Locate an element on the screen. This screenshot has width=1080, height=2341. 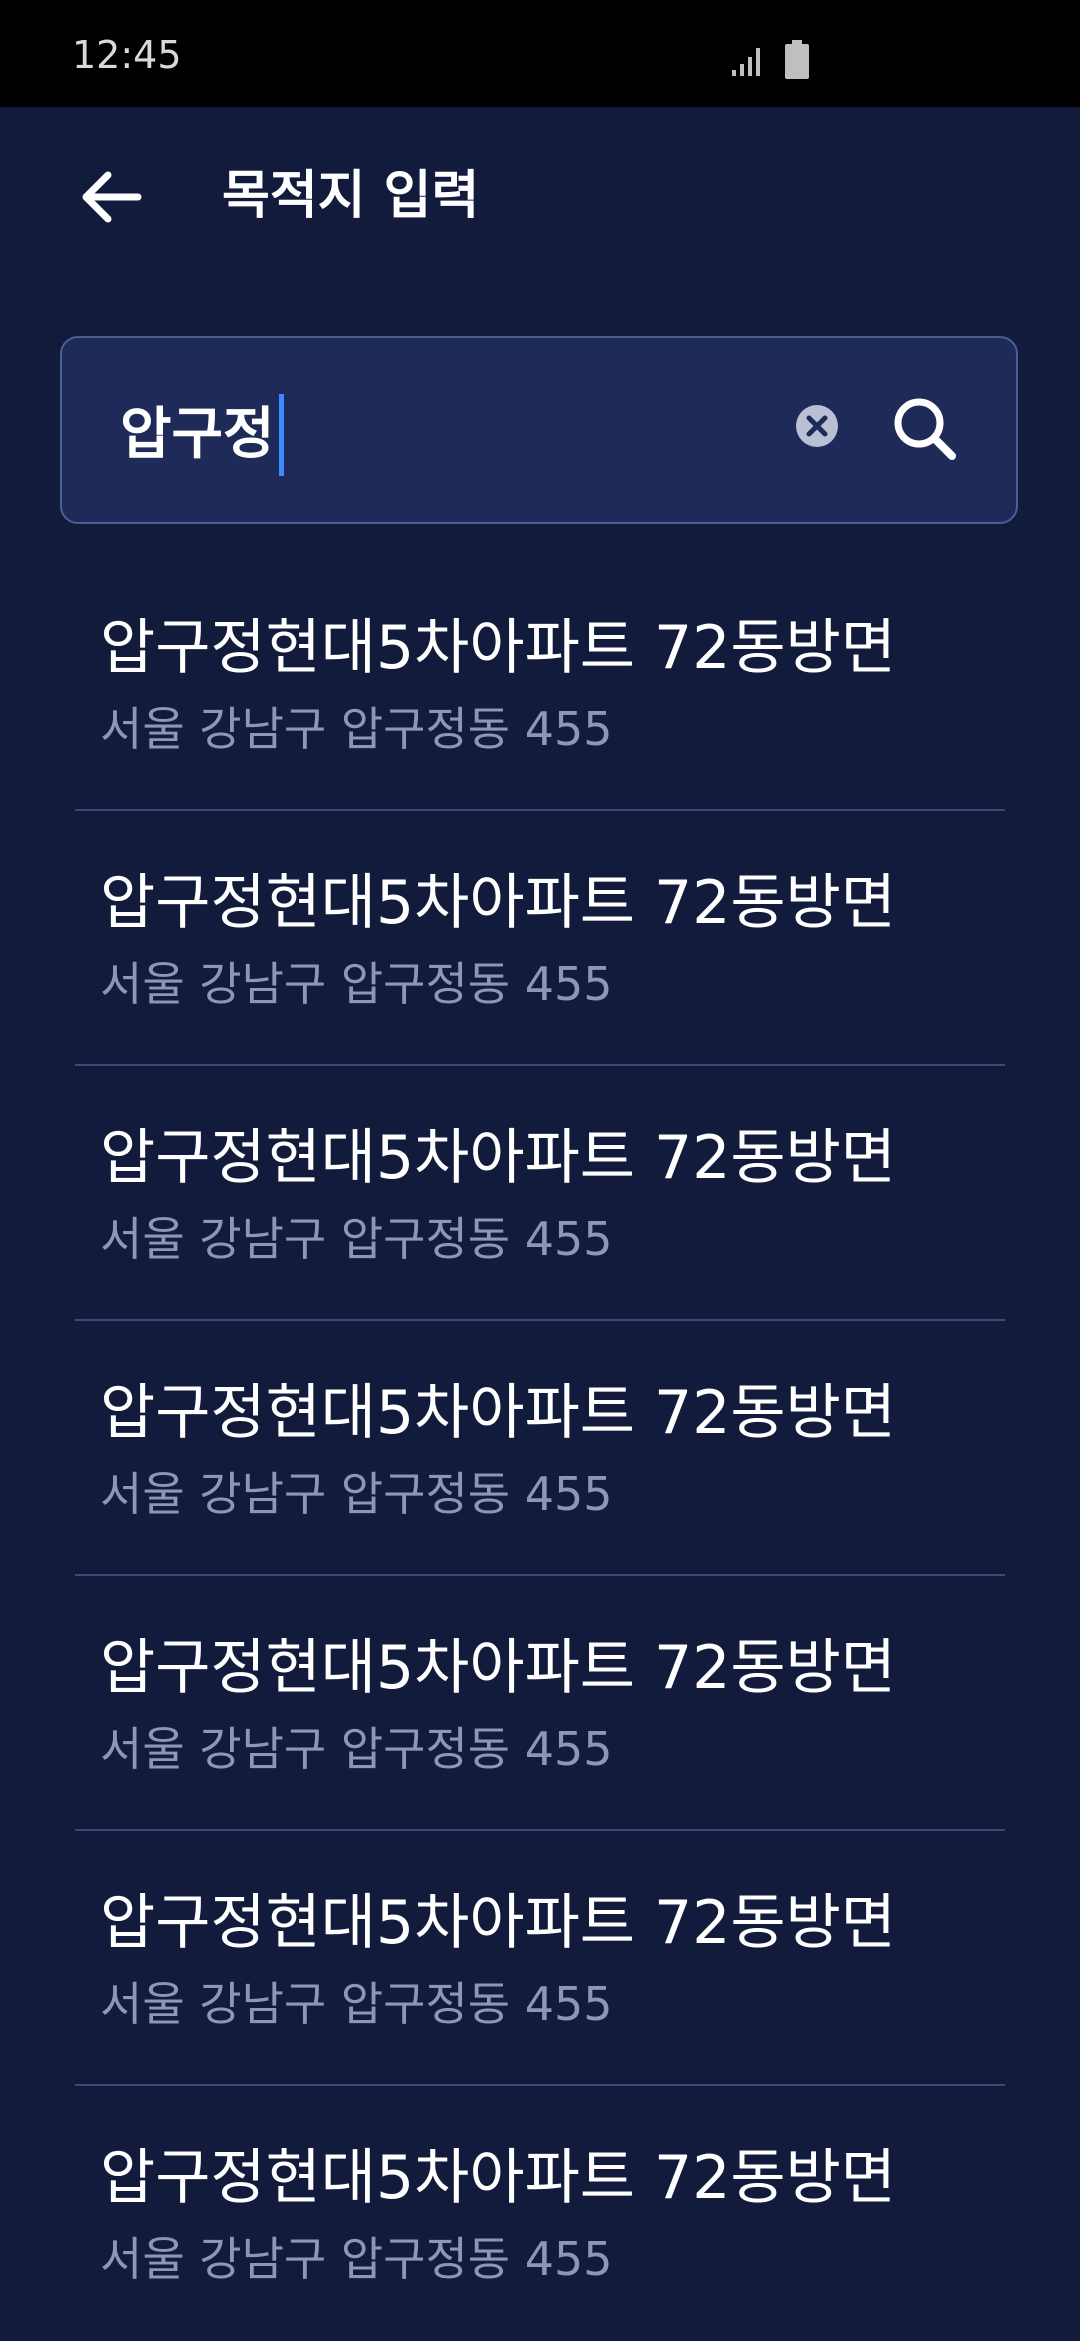
search-icon is located at coordinates (925, 429).